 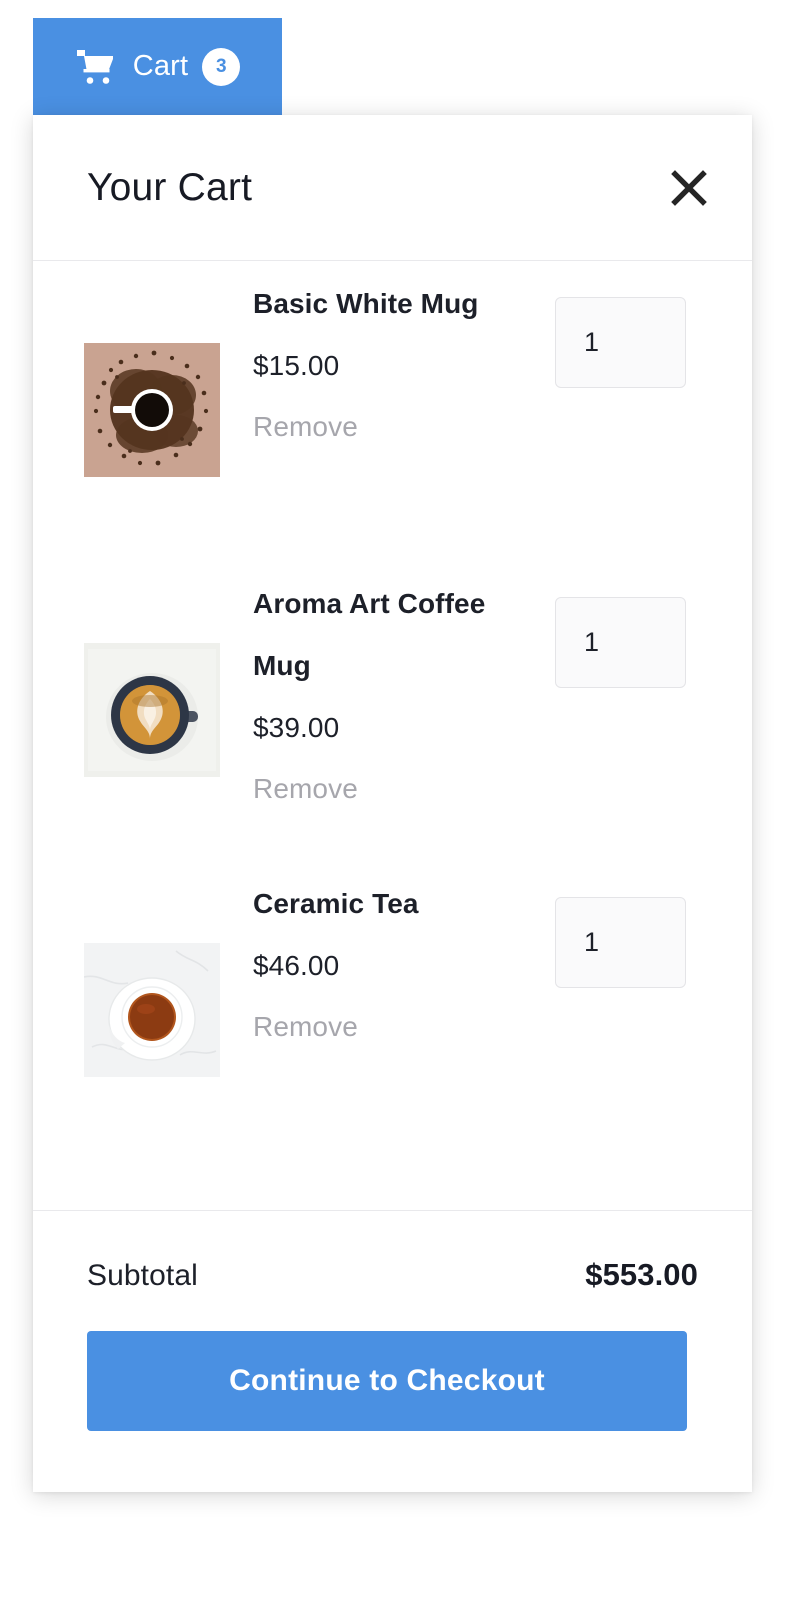 I want to click on product-name: Basic White Mug, so click(x=366, y=303).